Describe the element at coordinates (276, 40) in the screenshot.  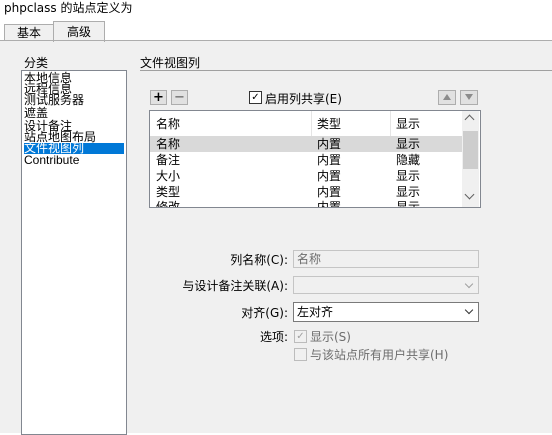
I see `tab-strip-border` at that location.